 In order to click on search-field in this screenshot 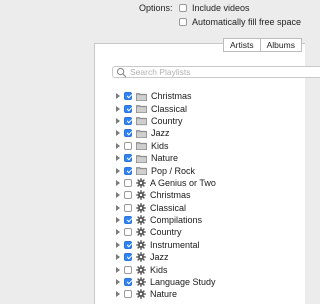, I will do `click(216, 72)`.